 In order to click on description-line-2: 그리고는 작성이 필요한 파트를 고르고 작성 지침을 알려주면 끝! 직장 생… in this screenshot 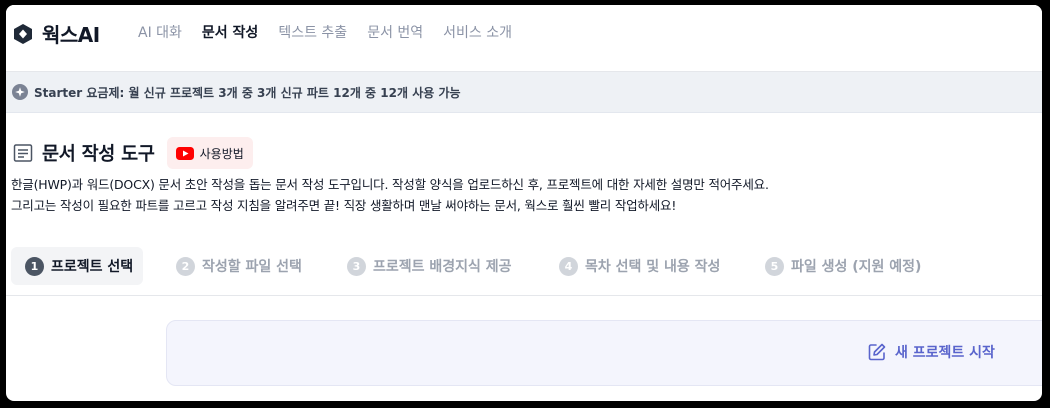, I will do `click(344, 205)`.